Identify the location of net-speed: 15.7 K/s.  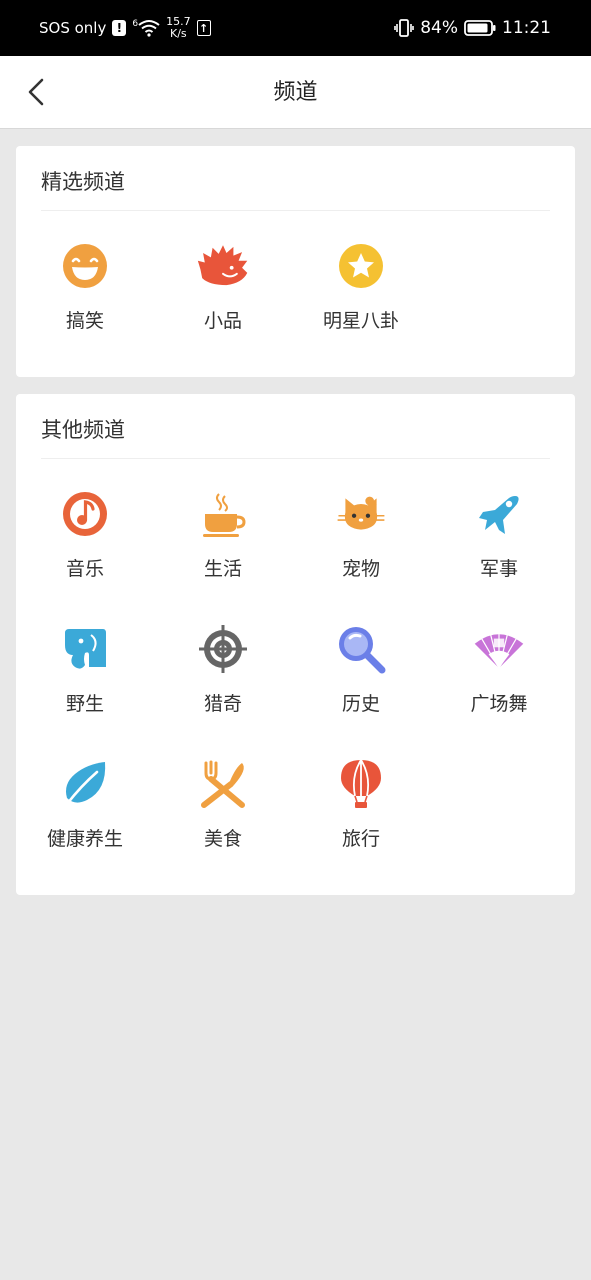
(178, 28).